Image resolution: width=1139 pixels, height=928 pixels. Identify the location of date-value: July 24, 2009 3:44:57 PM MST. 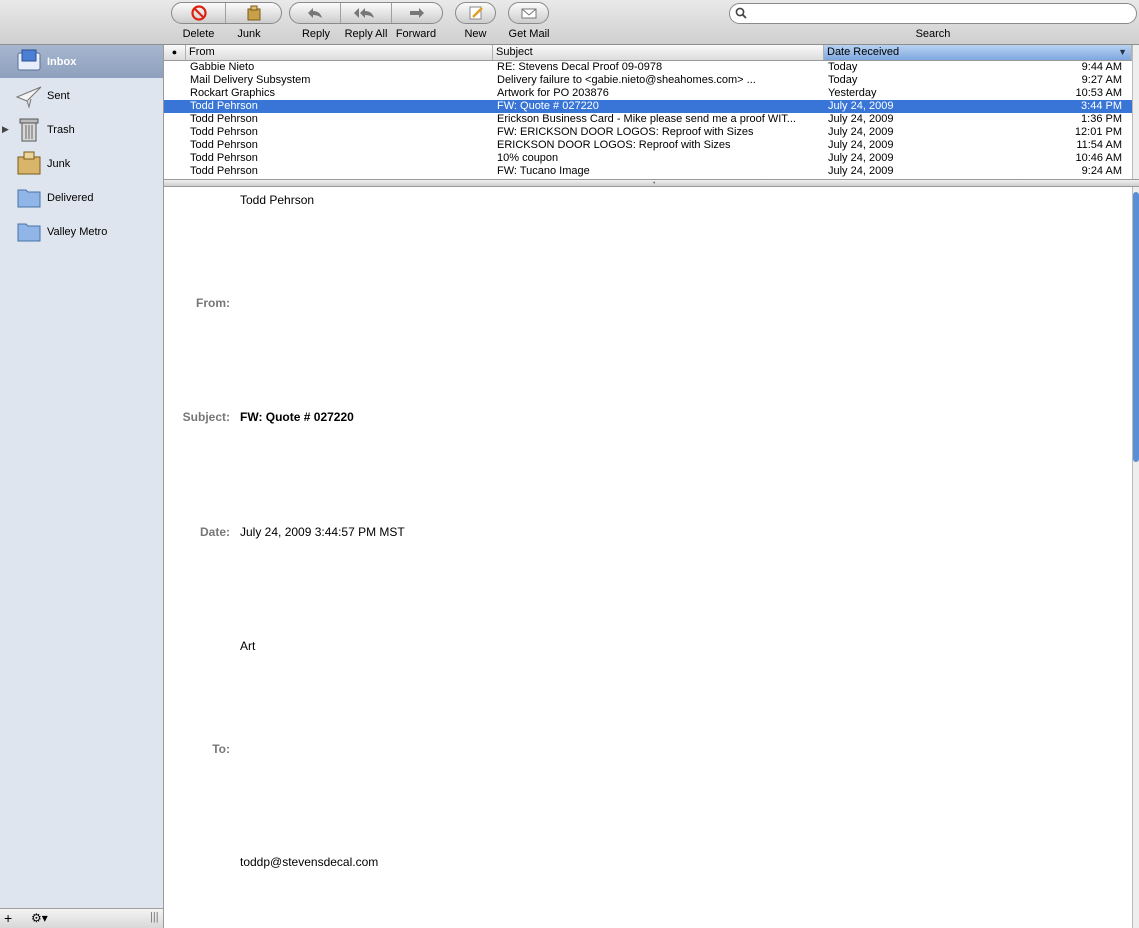
(322, 532).